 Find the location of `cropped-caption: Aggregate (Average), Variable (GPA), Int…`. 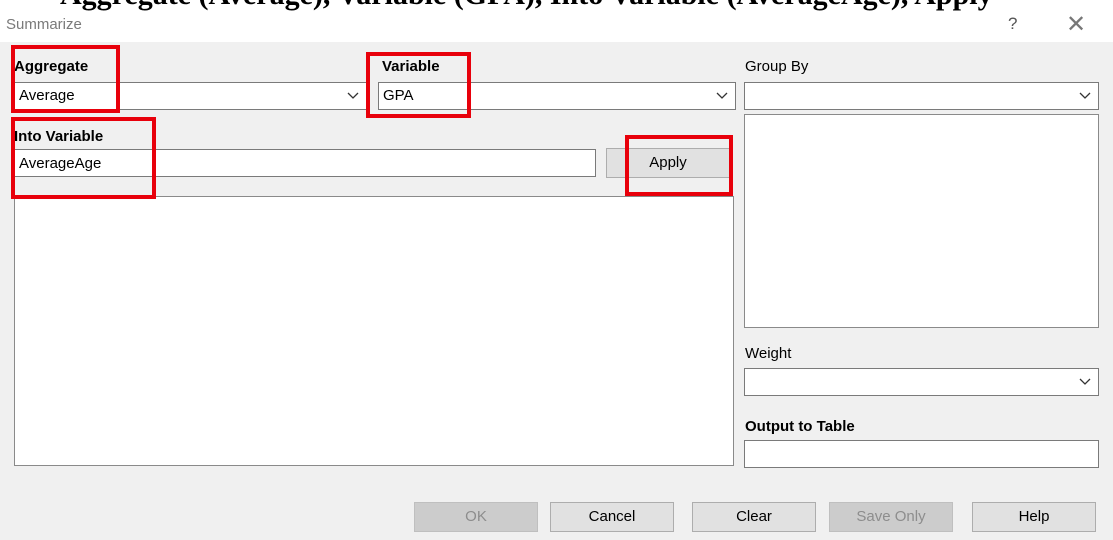

cropped-caption: Aggregate (Average), Variable (GPA), Int… is located at coordinates (556, 6).